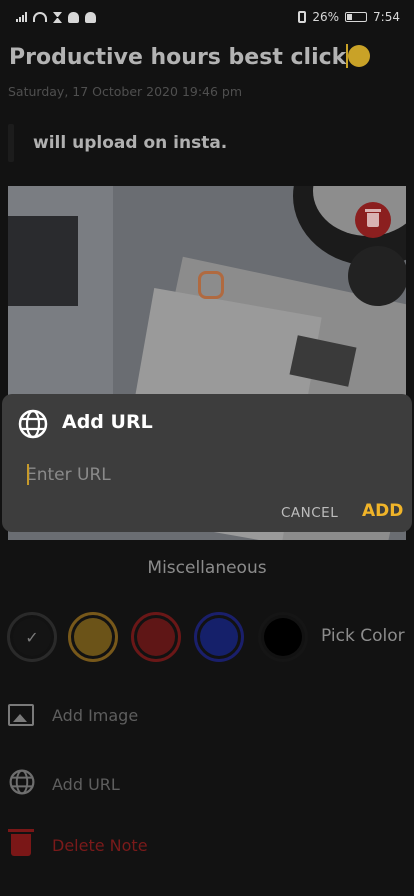 Image resolution: width=414 pixels, height=896 pixels. I want to click on input-caret, so click(28, 474).